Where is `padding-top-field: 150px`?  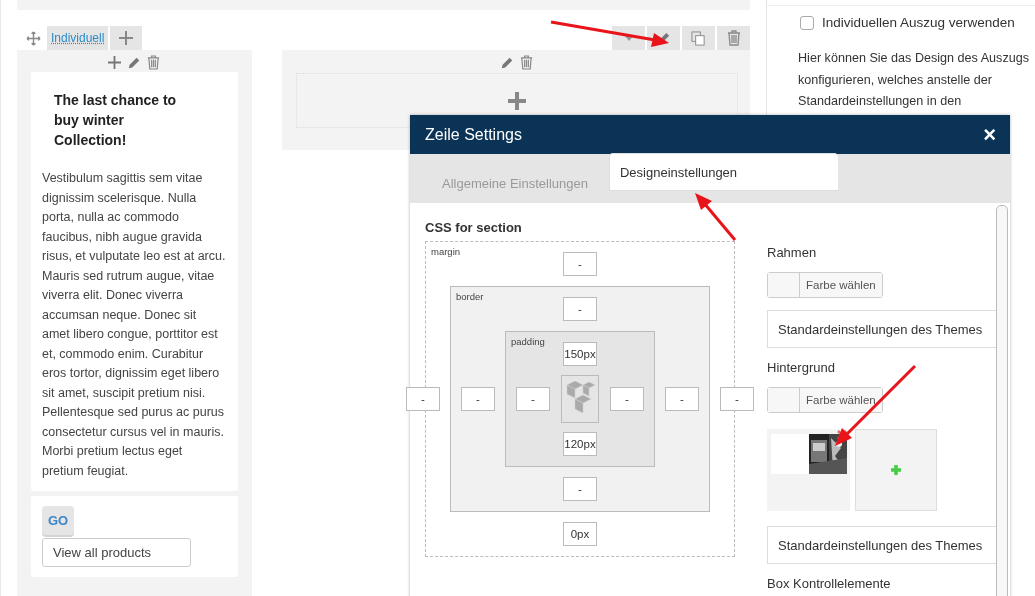
padding-top-field: 150px is located at coordinates (580, 354).